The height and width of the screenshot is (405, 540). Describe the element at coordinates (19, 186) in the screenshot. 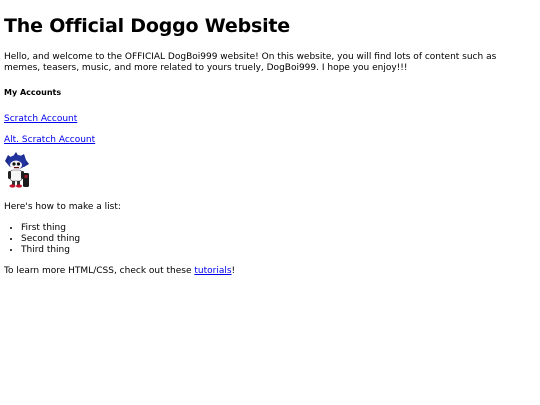

I see `avatar-shoe-right` at that location.